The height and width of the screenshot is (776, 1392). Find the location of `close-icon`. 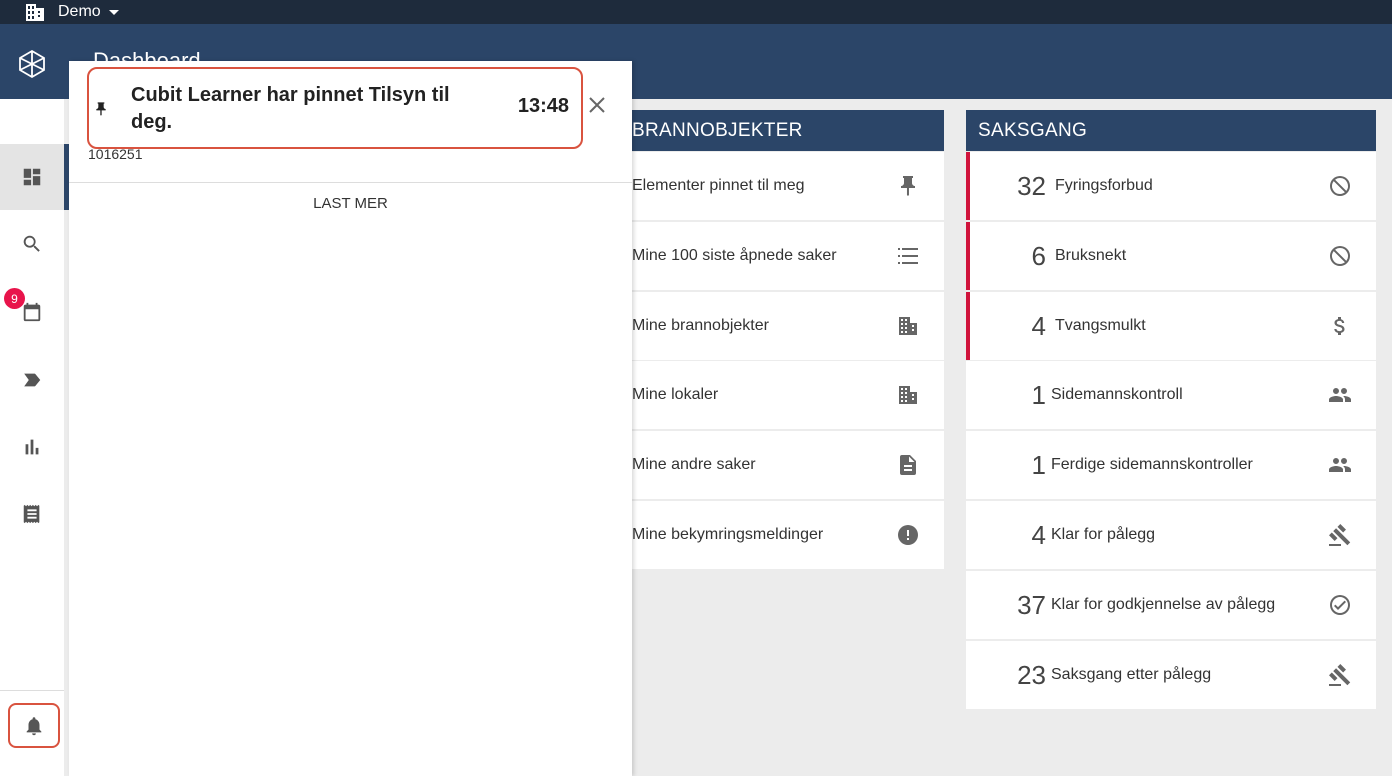

close-icon is located at coordinates (597, 105).